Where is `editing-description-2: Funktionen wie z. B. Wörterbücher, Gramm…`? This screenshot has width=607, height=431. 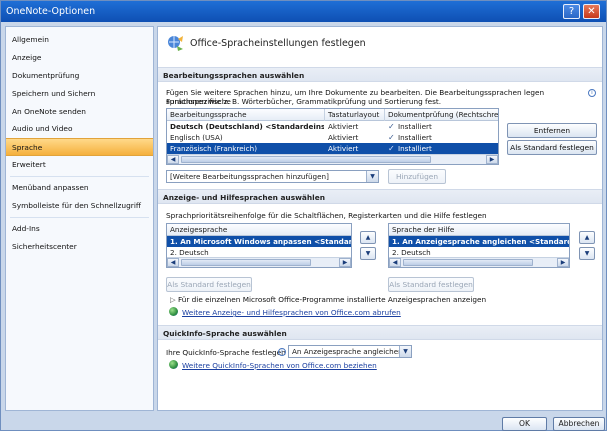 editing-description-2: Funktionen wie z. B. Wörterbücher, Gramm… is located at coordinates (304, 101).